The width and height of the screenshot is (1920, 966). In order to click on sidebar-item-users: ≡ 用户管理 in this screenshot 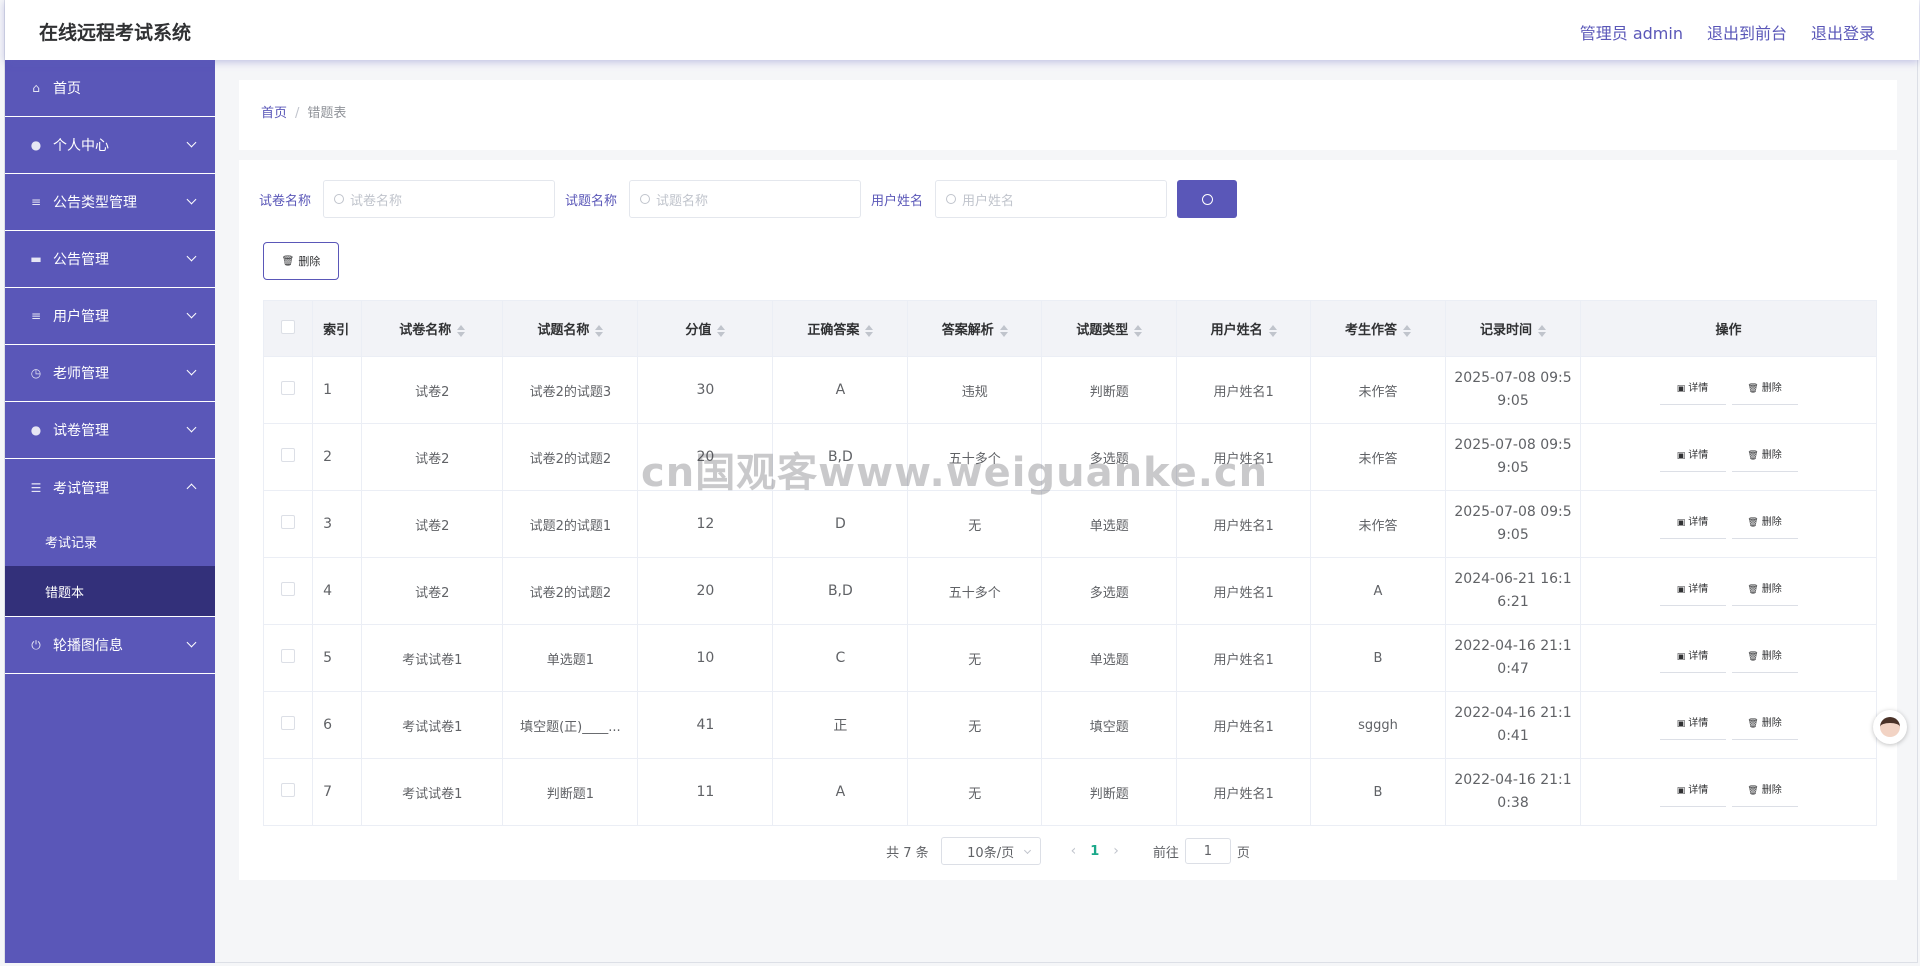, I will do `click(110, 316)`.